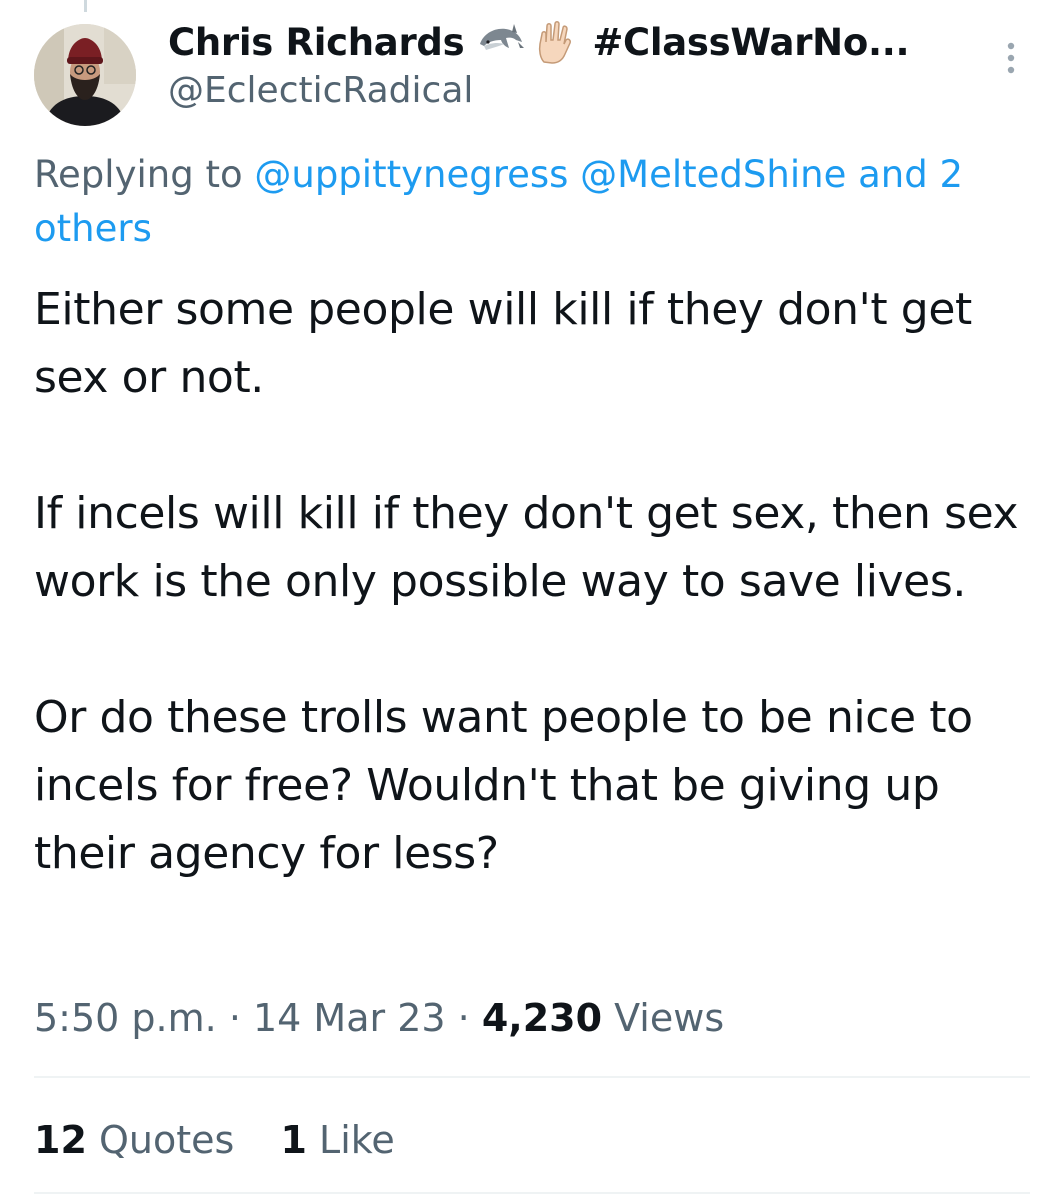 This screenshot has width=1064, height=1200. I want to click on more-options-icon, so click(1011, 60).